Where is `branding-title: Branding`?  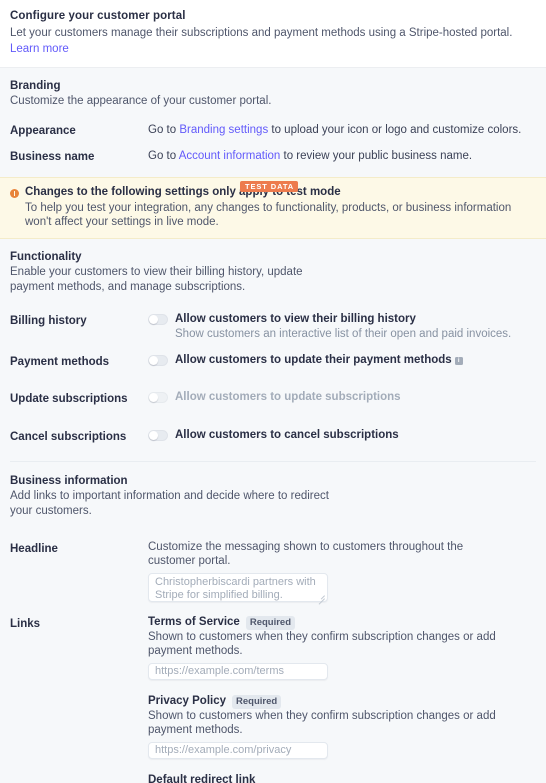 branding-title: Branding is located at coordinates (35, 86).